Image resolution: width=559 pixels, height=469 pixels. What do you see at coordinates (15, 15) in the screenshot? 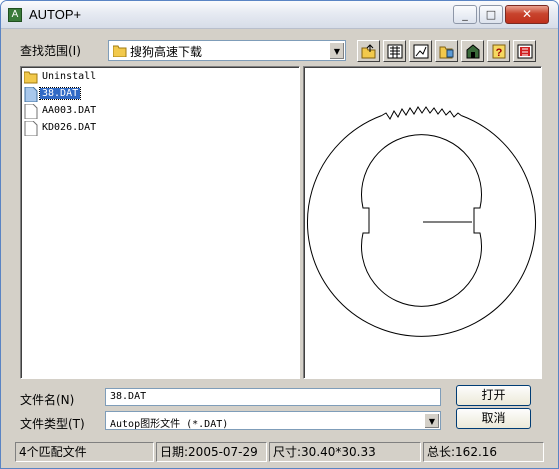
I see `autop-app-icon: A` at bounding box center [15, 15].